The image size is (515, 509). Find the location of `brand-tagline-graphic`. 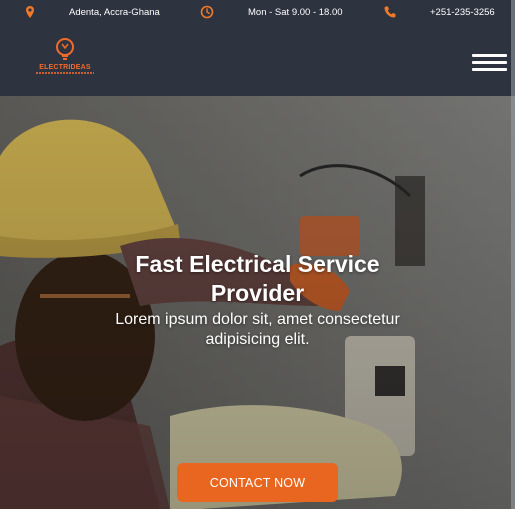

brand-tagline-graphic is located at coordinates (65, 73).